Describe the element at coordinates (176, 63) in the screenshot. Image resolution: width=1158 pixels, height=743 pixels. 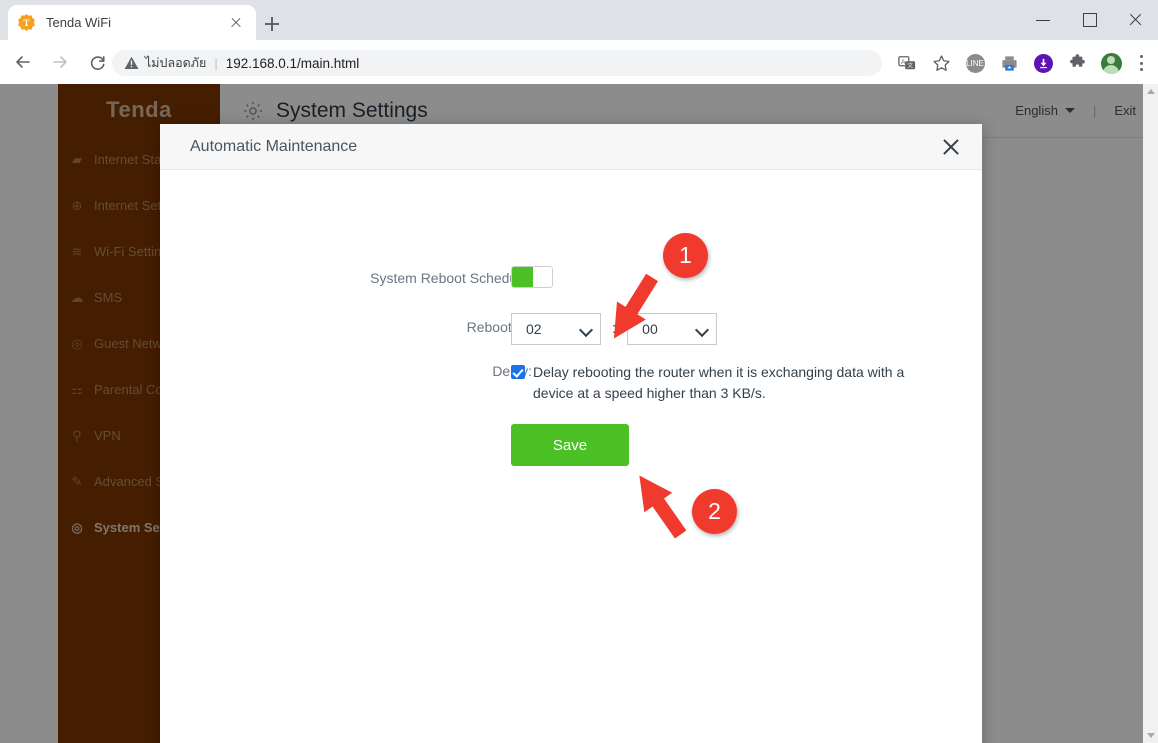
I see `security-status-text: ไม่ปลอดภัย` at that location.